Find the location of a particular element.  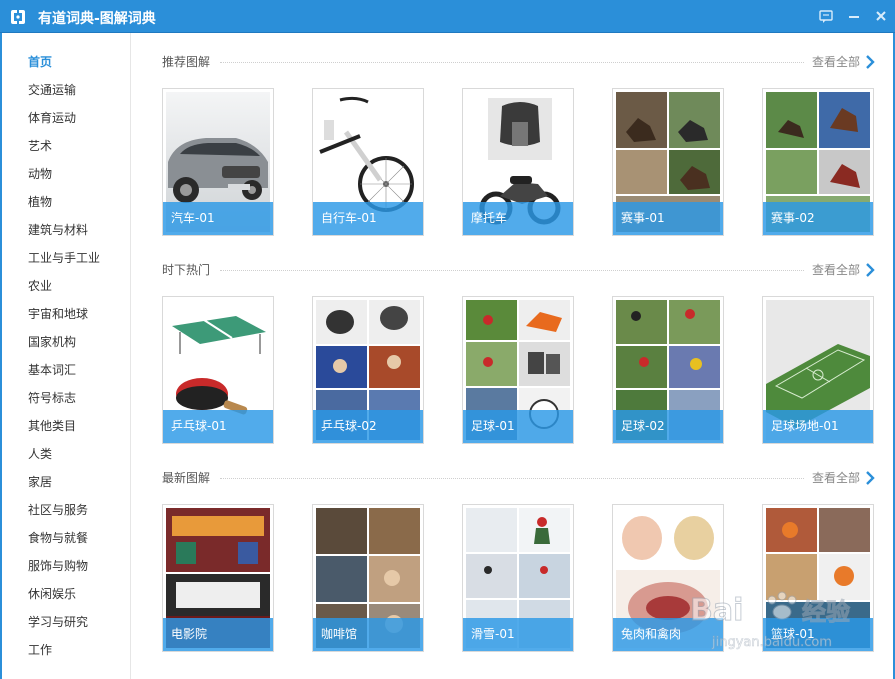

card-label: 乒乓球-01 is located at coordinates (199, 426).